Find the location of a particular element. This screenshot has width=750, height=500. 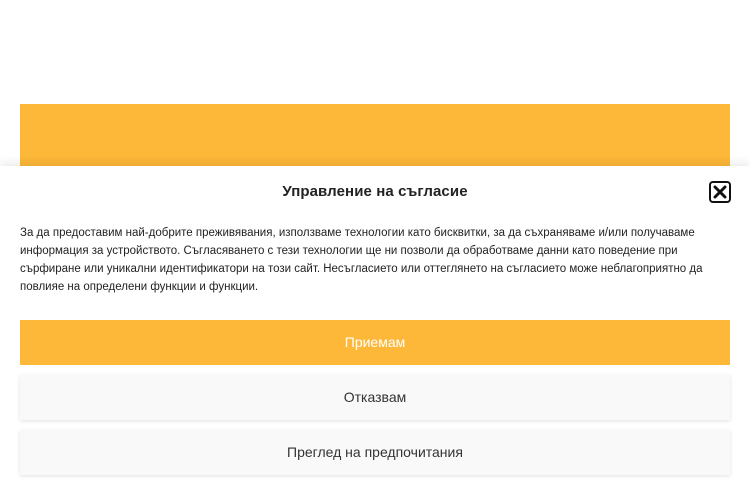

view-preferences-button: Преглед на предпочитания is located at coordinates (375, 452).